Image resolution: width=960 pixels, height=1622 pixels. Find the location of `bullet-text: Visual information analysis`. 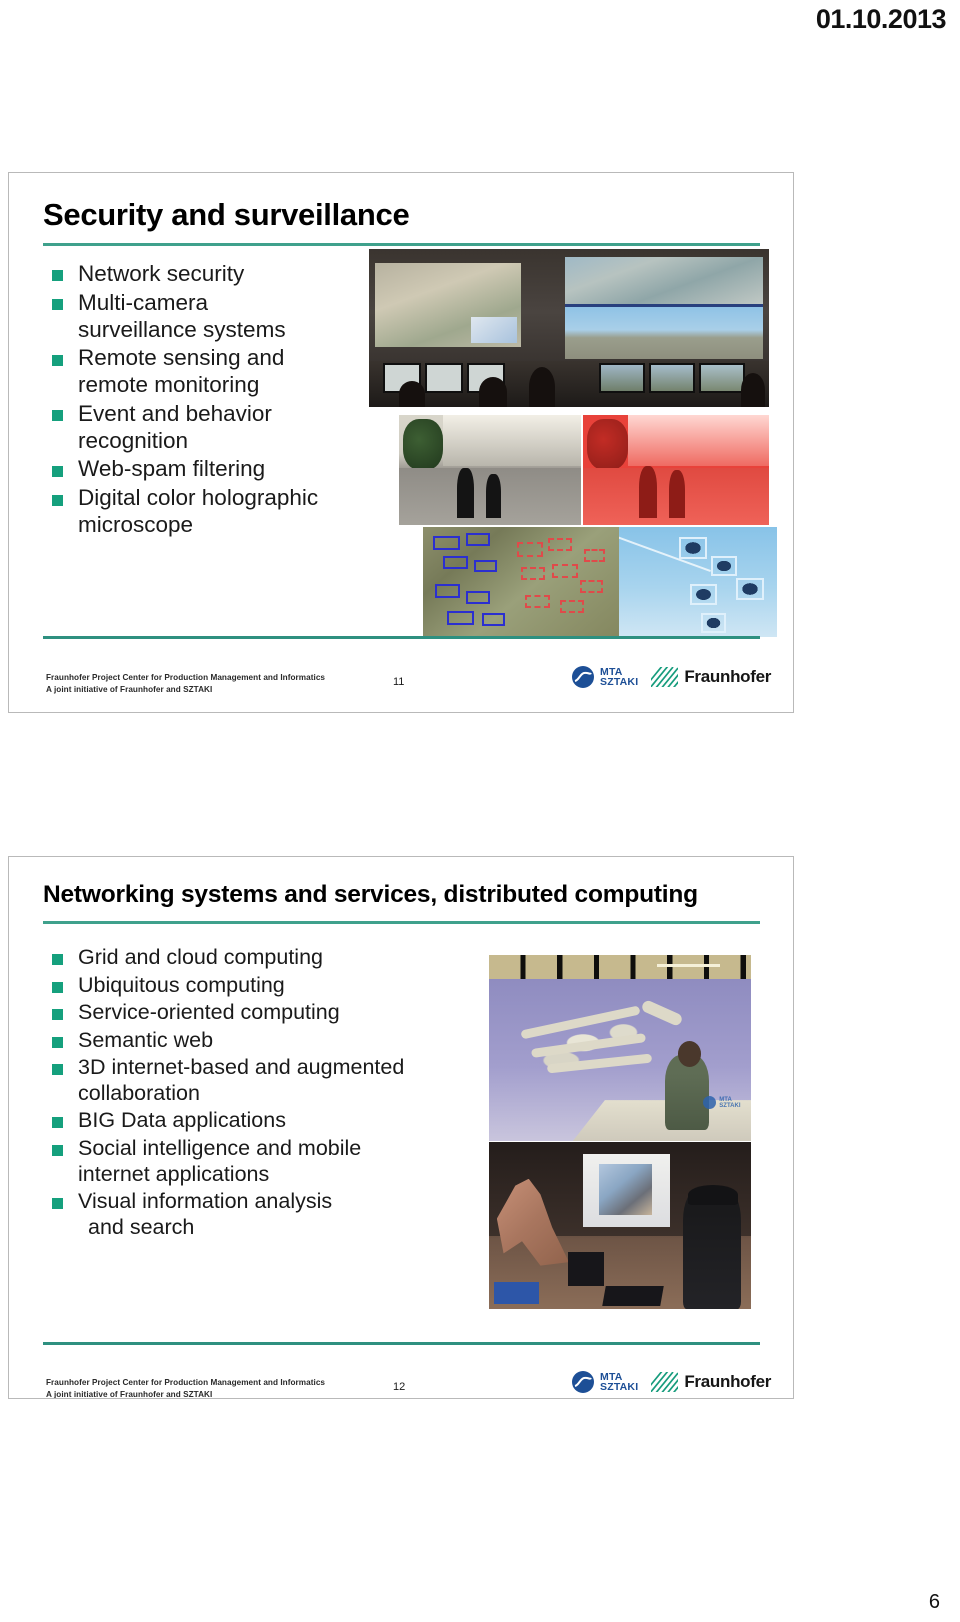

bullet-text: Visual information analysis is located at coordinates (205, 1201).